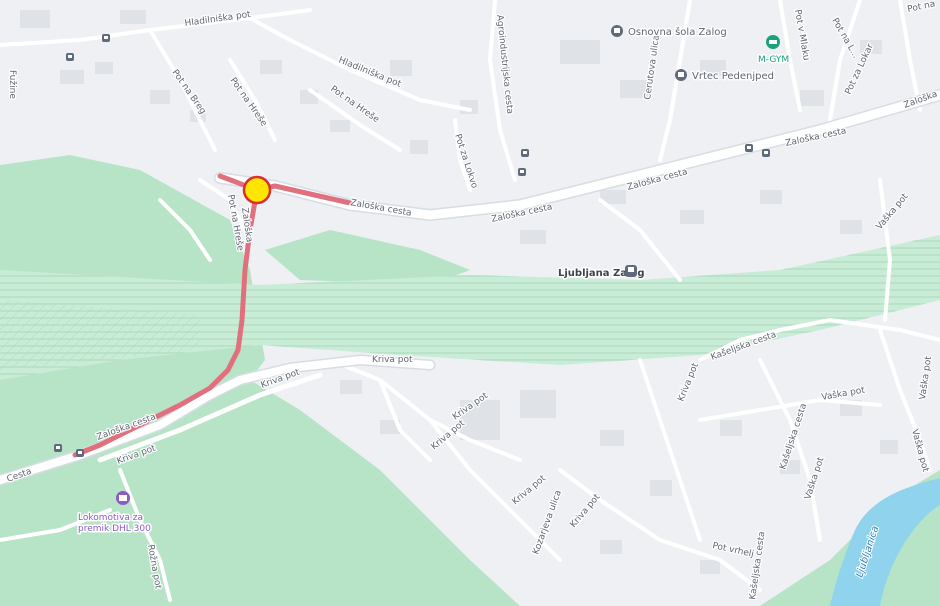 The width and height of the screenshot is (940, 606). Describe the element at coordinates (12, 84) in the screenshot. I see `street-label: Fužine` at that location.